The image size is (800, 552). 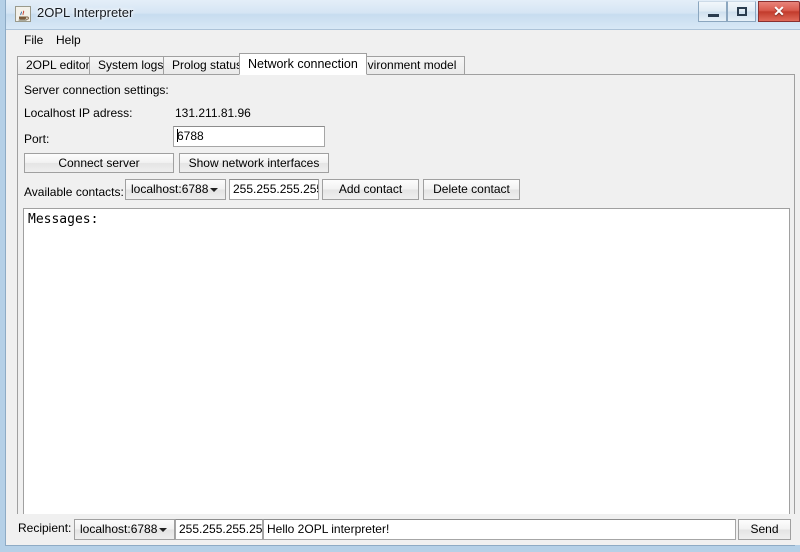 What do you see at coordinates (254, 163) in the screenshot?
I see `show-network-interfaces-button: Show network interfaces` at bounding box center [254, 163].